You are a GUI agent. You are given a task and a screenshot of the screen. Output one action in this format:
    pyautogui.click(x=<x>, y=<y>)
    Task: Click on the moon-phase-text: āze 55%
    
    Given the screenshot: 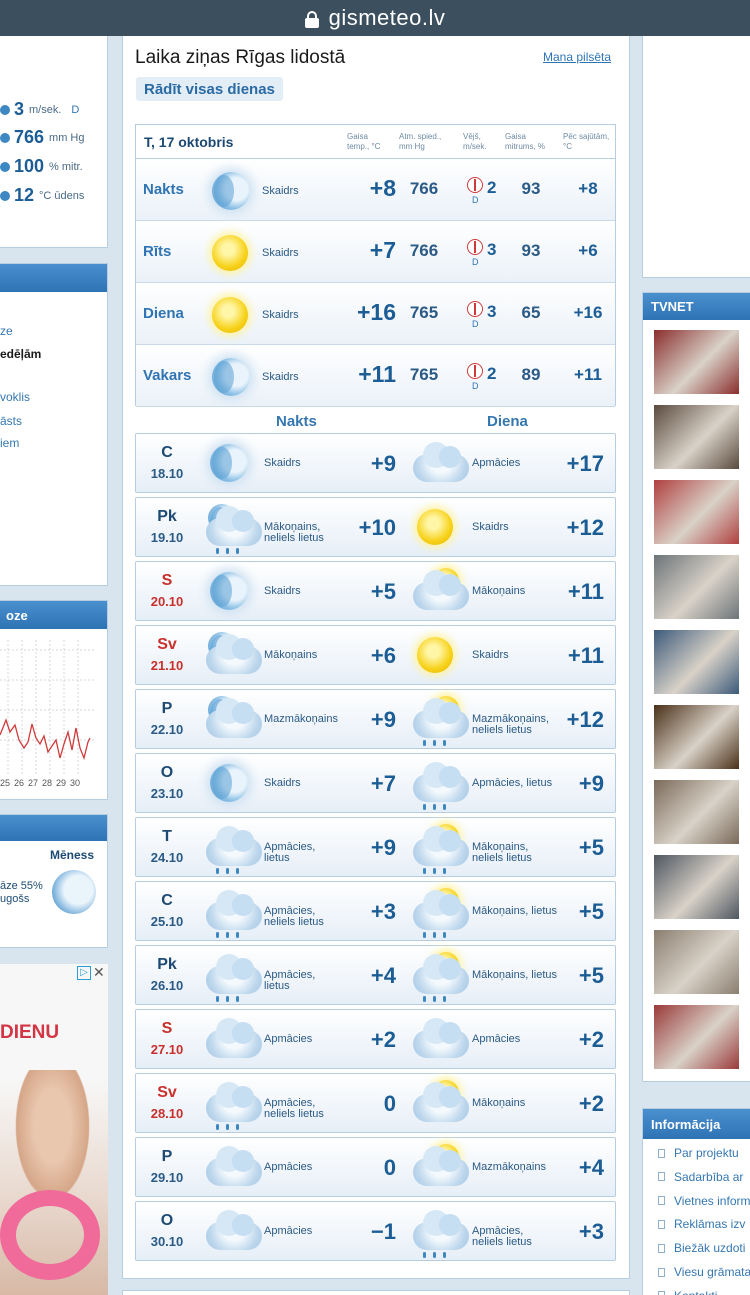 What is the action you would take?
    pyautogui.click(x=21, y=886)
    